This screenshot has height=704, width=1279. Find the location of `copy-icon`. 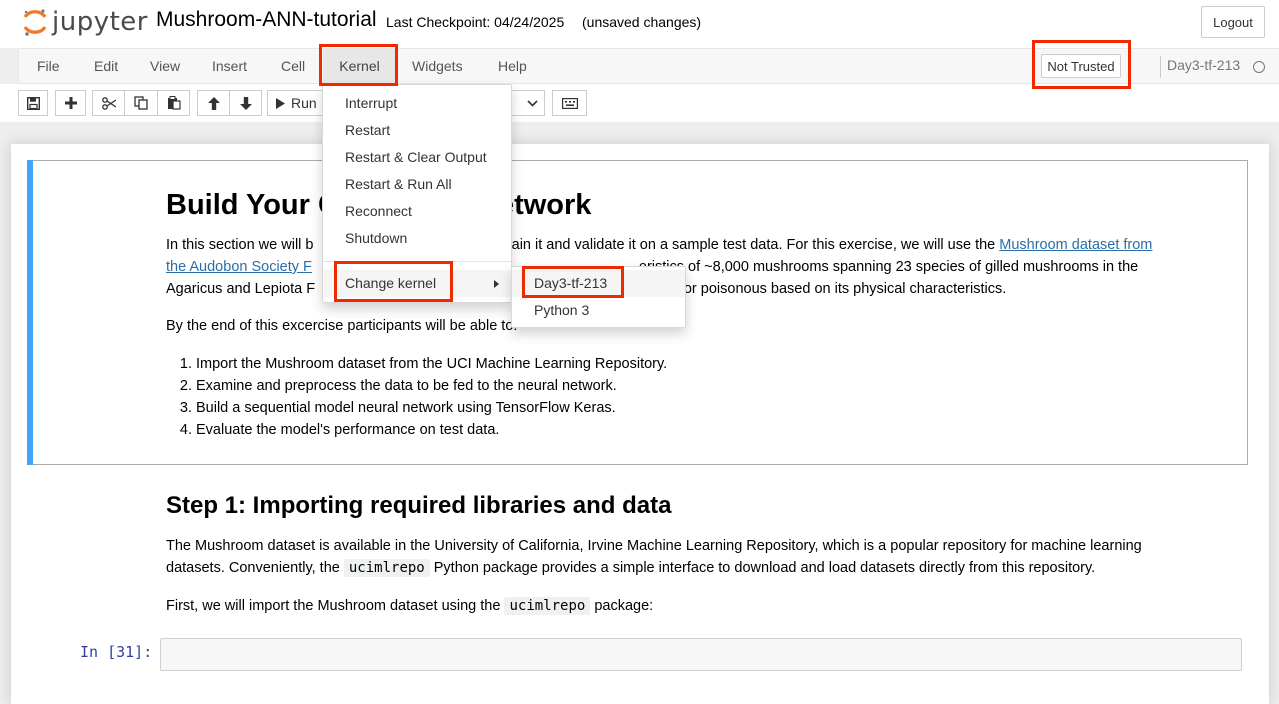

copy-icon is located at coordinates (141, 103).